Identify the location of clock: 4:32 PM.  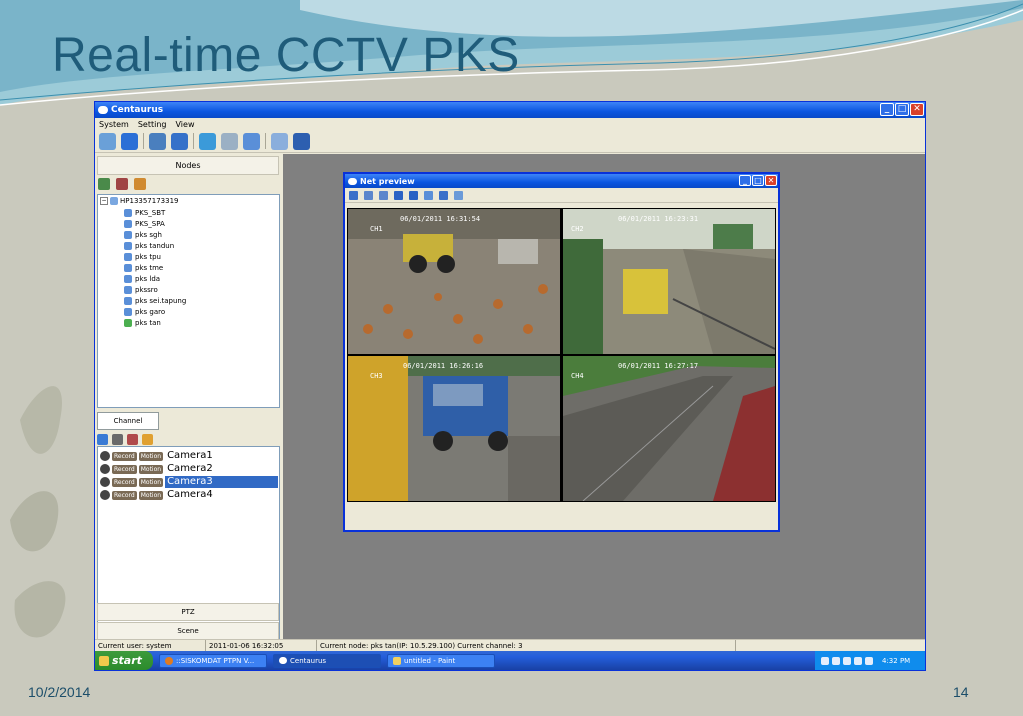
(896, 661).